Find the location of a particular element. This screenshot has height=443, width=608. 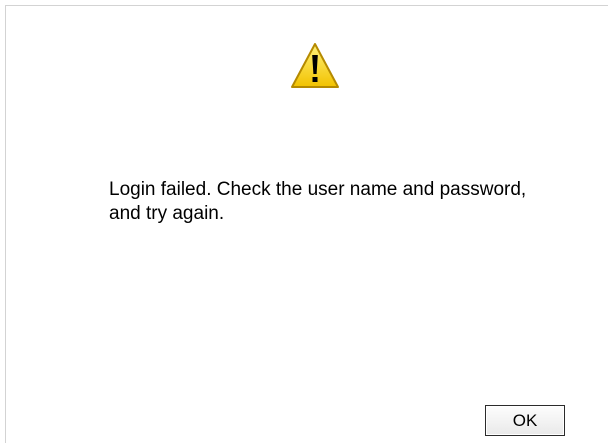

warning-icon is located at coordinates (315, 66).